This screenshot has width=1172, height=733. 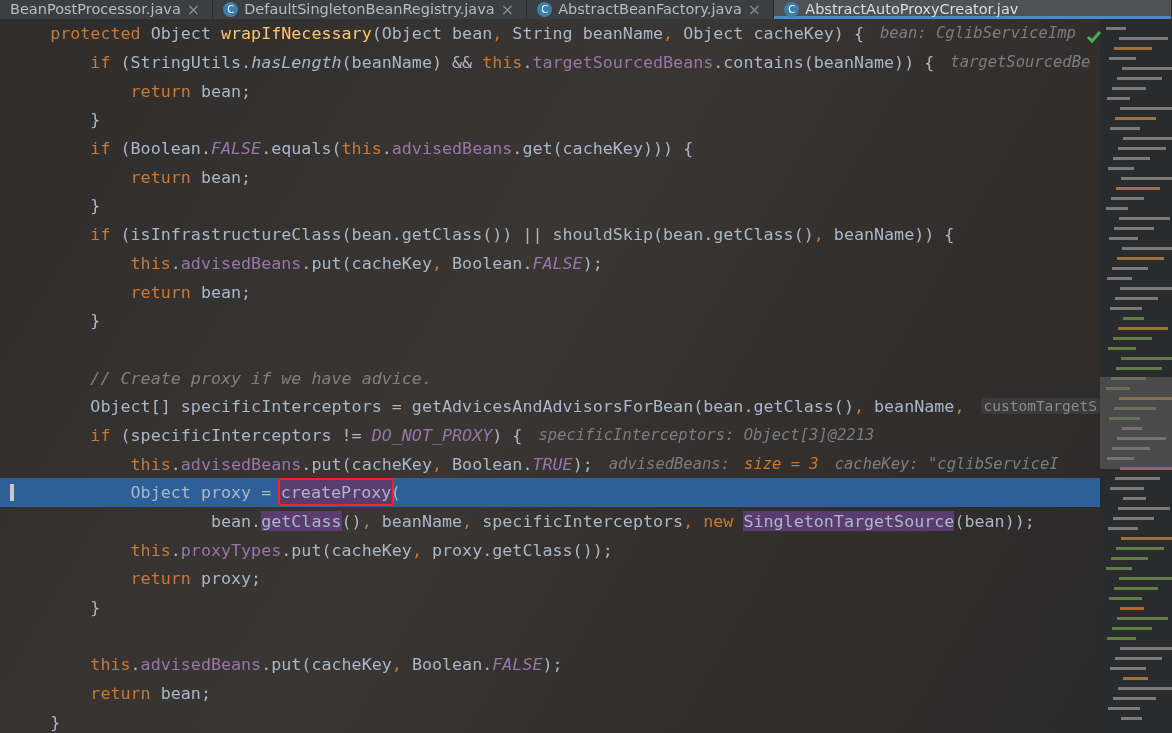 What do you see at coordinates (195, 578) in the screenshot?
I see `code-line: return proxy;` at bounding box center [195, 578].